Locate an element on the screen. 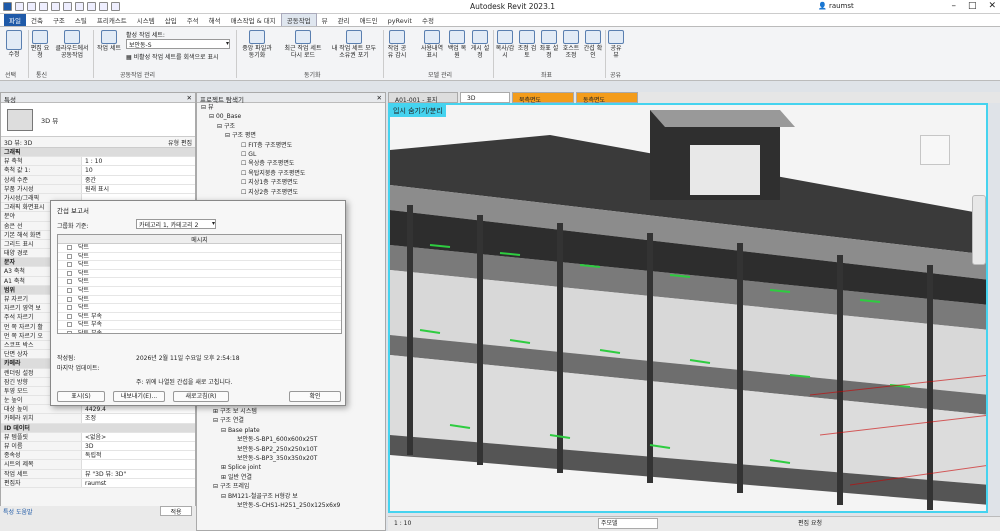 The height and width of the screenshot is (531, 1000). tree-leaf: ☐ 지상2층 구조평면도 is located at coordinates (293, 192).